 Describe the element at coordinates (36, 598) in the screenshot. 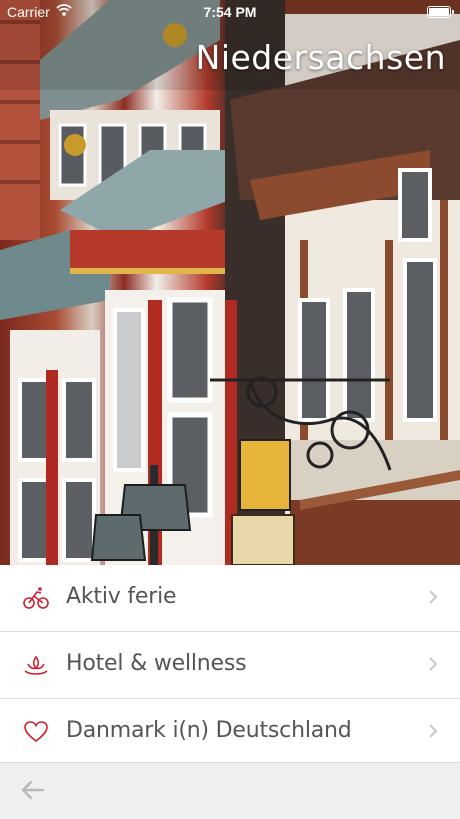

I see `bicycle-icon` at that location.